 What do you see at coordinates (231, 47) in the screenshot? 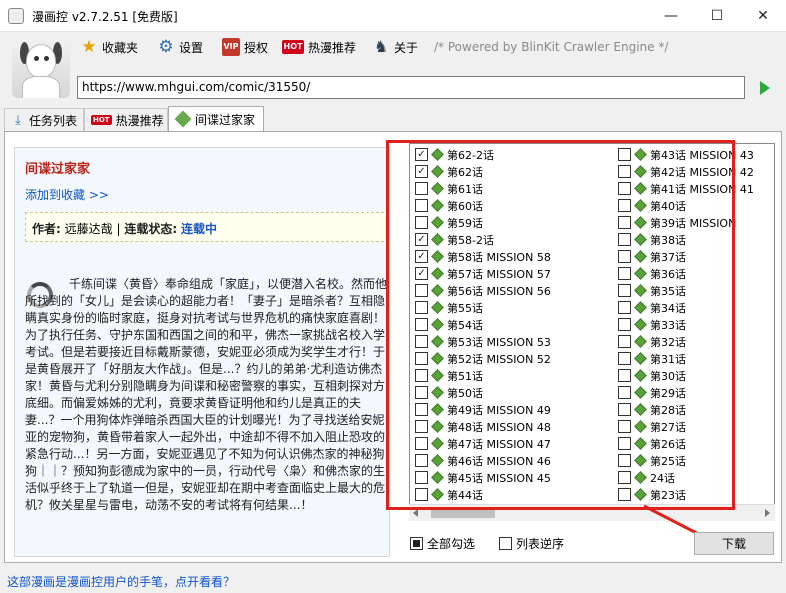
I see `vip-icon: VIP` at bounding box center [231, 47].